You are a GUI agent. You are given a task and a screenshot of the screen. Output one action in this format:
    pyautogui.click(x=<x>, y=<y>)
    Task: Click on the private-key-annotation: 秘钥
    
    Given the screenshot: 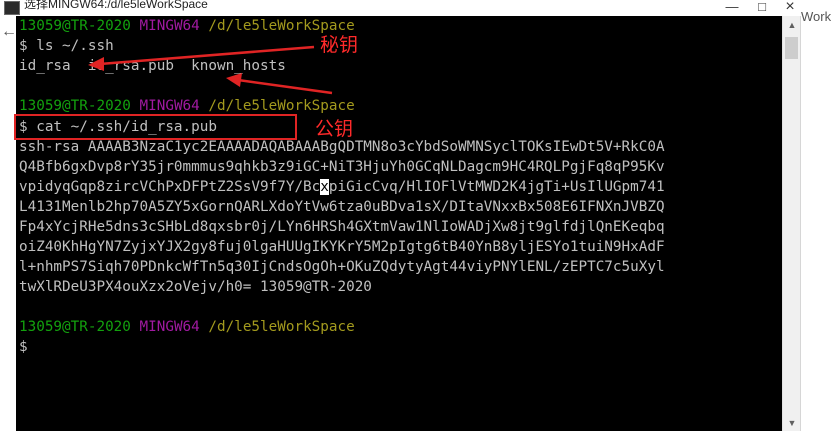 What is the action you would take?
    pyautogui.click(x=339, y=45)
    